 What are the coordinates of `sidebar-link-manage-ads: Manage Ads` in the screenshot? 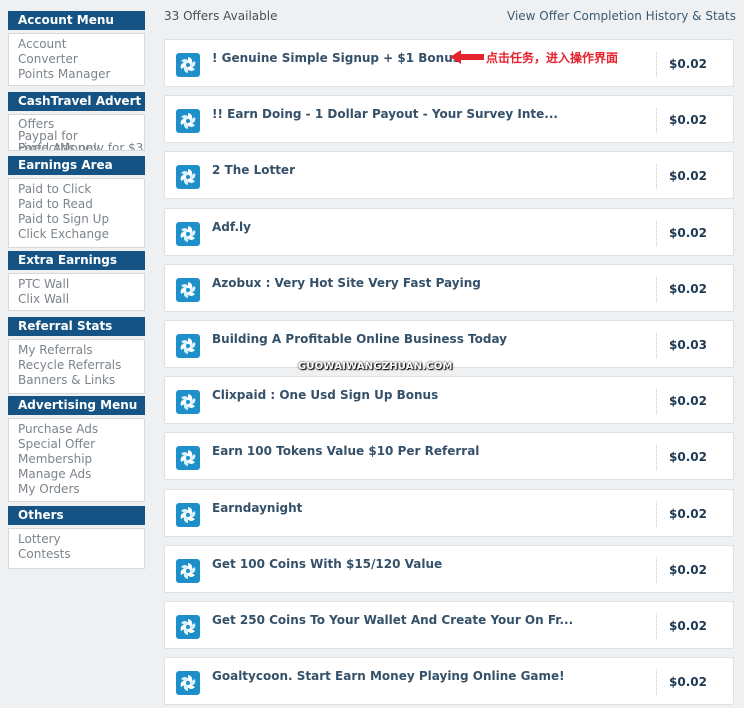 It's located at (81, 474).